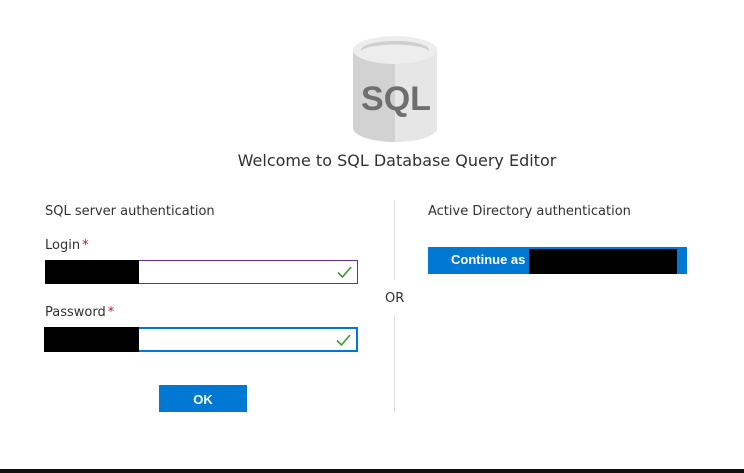 Image resolution: width=744 pixels, height=473 pixels. What do you see at coordinates (232, 272) in the screenshot?
I see `login-input` at bounding box center [232, 272].